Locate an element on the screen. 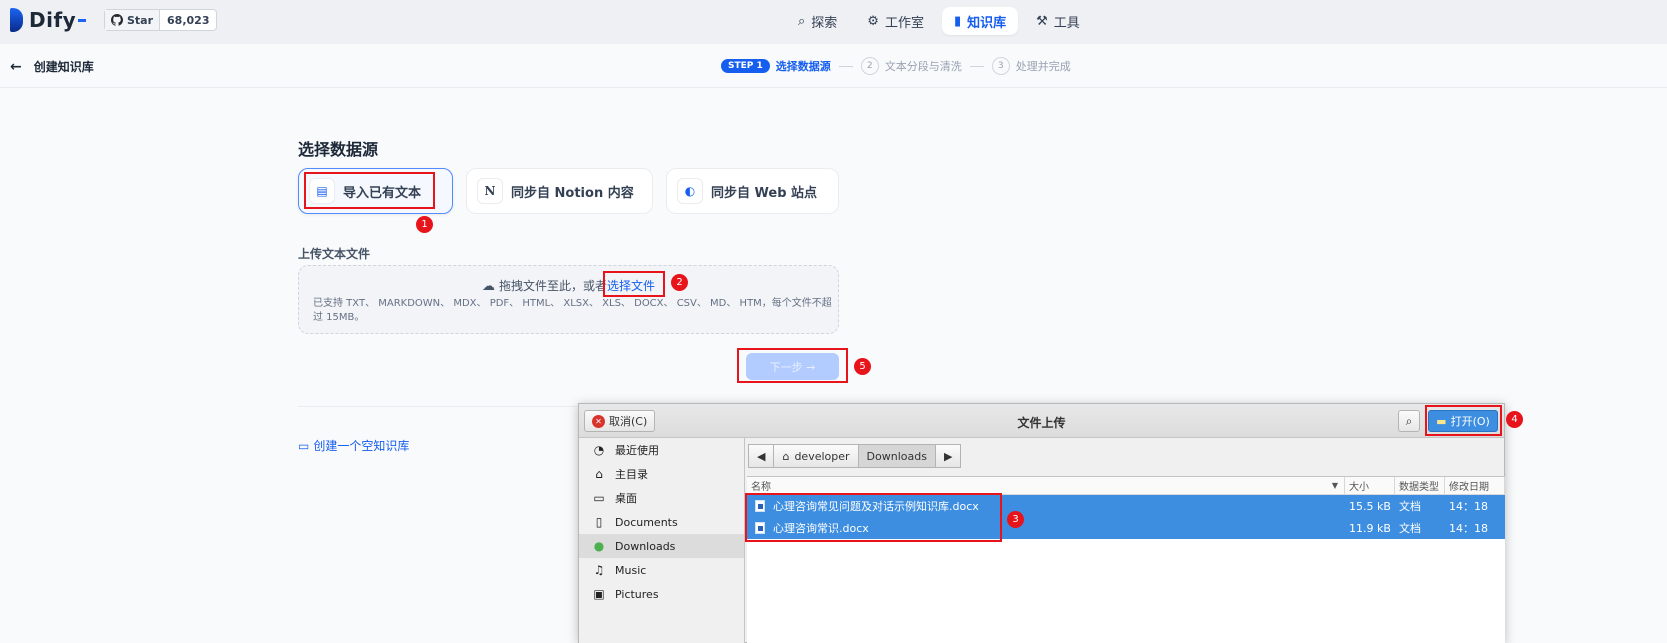 Image resolution: width=1667 pixels, height=643 pixels. dialog-title: 文件上传 is located at coordinates (1041, 423).